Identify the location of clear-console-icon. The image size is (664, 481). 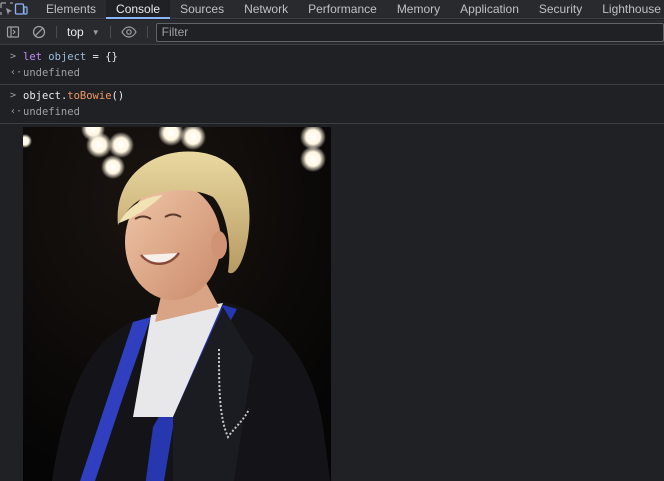
(39, 32).